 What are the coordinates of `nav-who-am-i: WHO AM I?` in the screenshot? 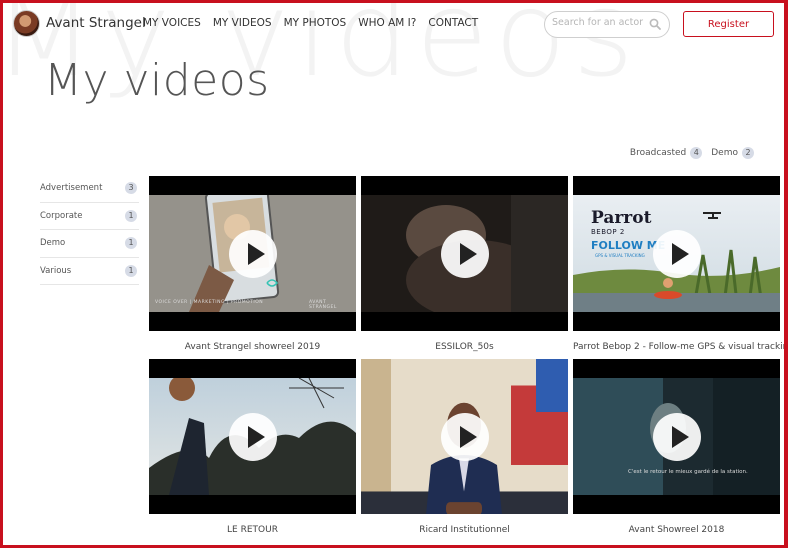 It's located at (387, 23).